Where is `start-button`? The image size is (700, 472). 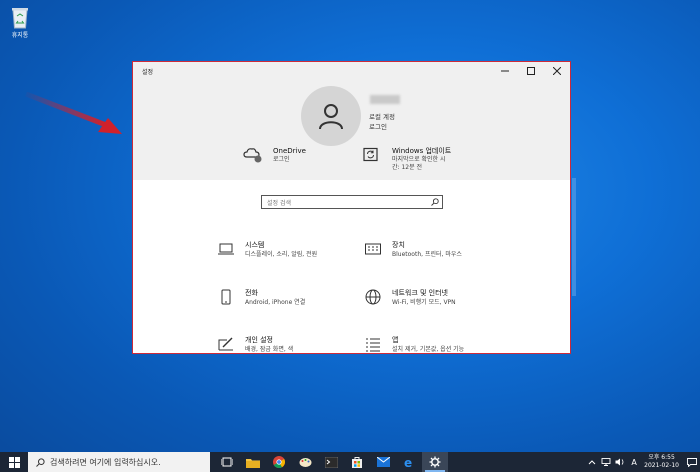 start-button is located at coordinates (14, 462).